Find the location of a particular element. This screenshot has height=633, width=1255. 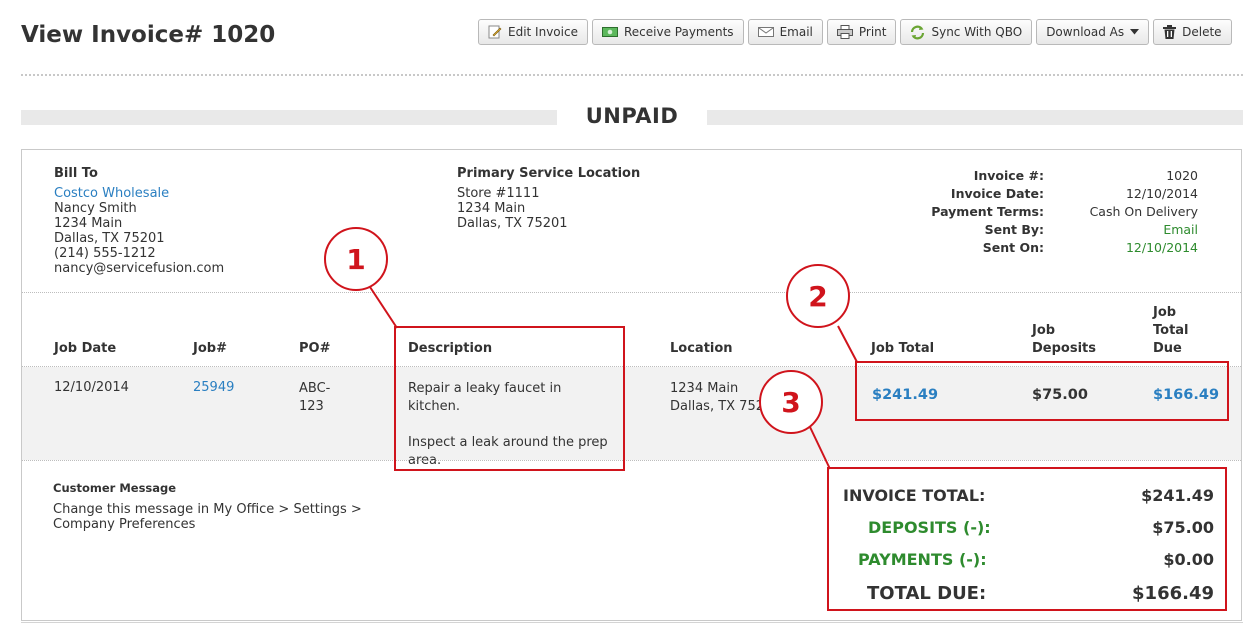

callout-marker-1: 1 is located at coordinates (356, 259).